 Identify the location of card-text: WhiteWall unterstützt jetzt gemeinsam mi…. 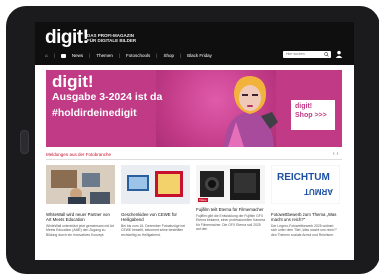
(80, 230).